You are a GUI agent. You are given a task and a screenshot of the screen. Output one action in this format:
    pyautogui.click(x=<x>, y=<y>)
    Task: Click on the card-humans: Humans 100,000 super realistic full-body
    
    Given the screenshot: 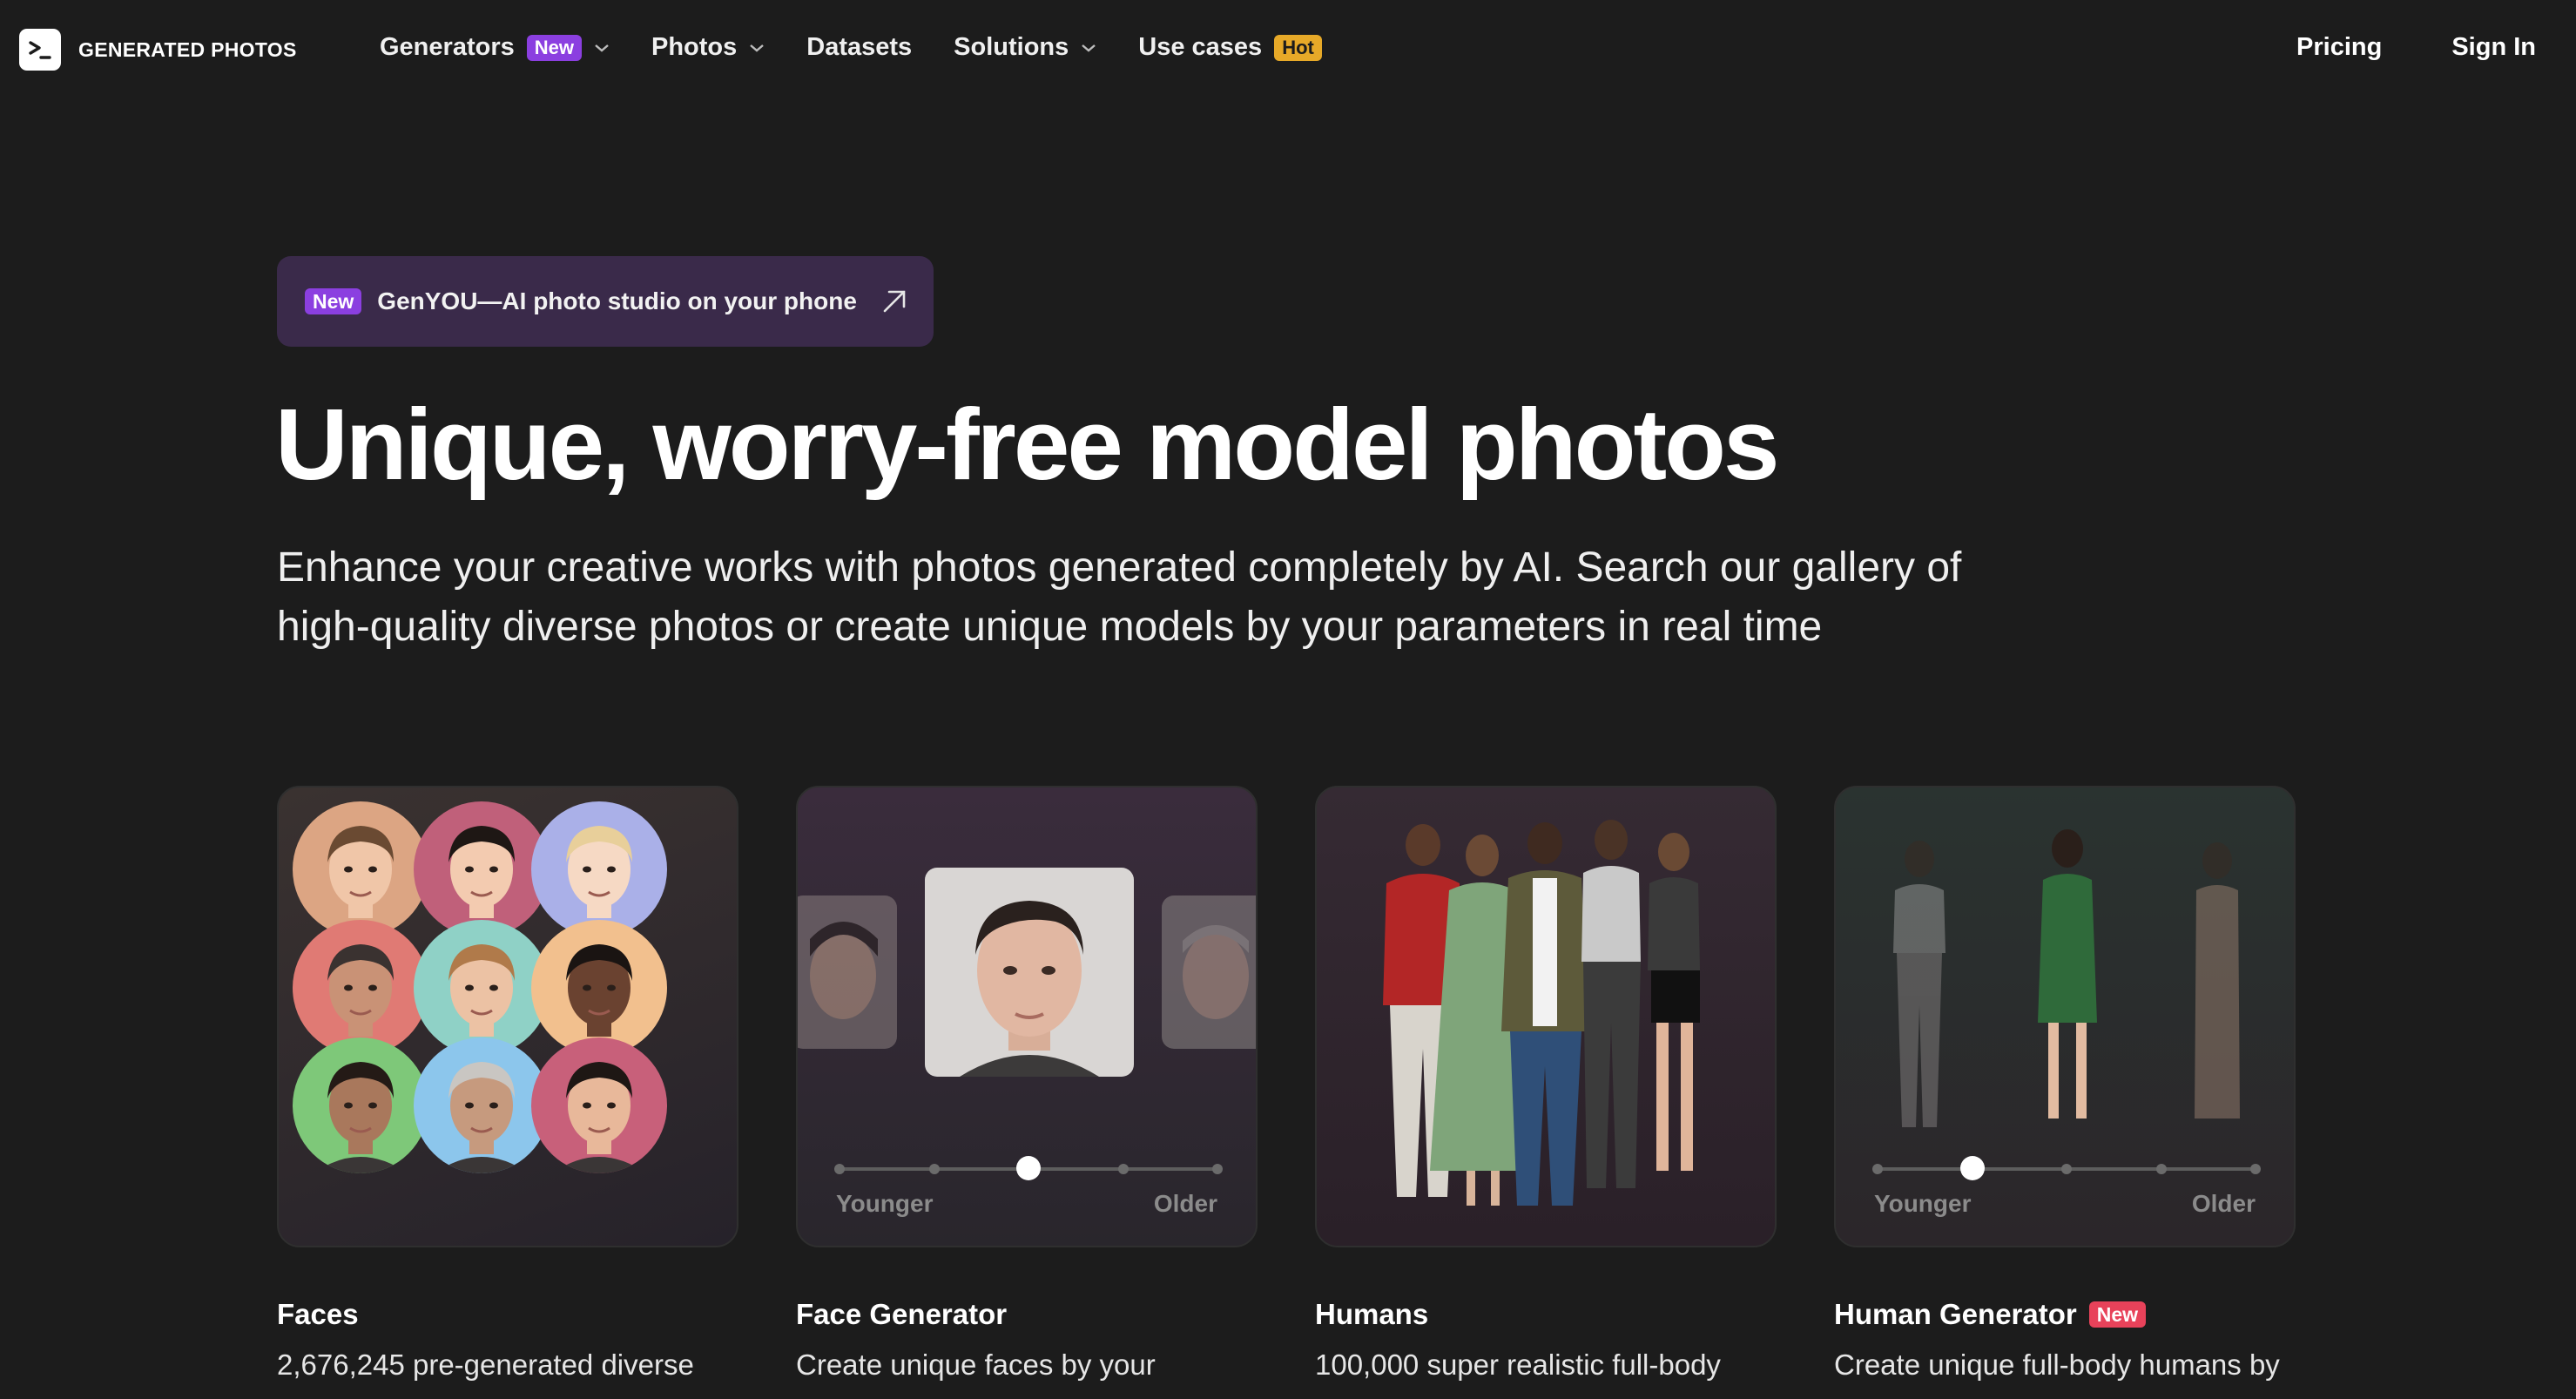 What is the action you would take?
    pyautogui.click(x=1546, y=1084)
    